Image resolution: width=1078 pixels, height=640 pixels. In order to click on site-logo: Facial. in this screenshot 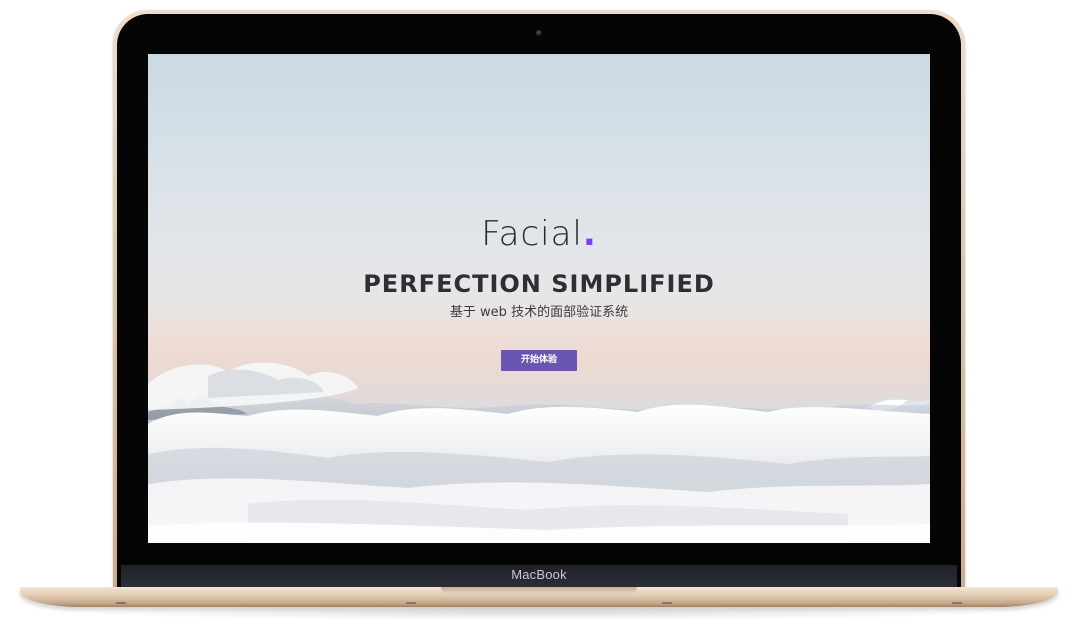, I will do `click(539, 234)`.